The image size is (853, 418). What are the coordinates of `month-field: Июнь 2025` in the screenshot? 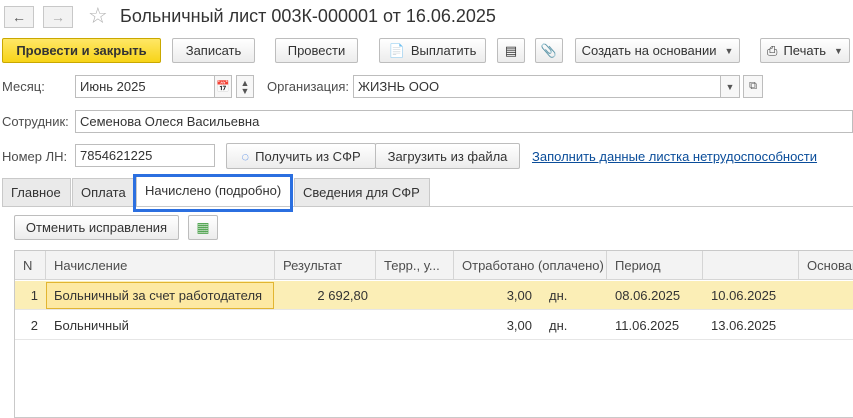 It's located at (145, 86).